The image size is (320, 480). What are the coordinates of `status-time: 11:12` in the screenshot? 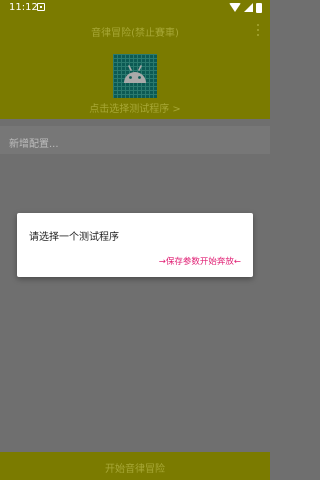 It's located at (23, 7).